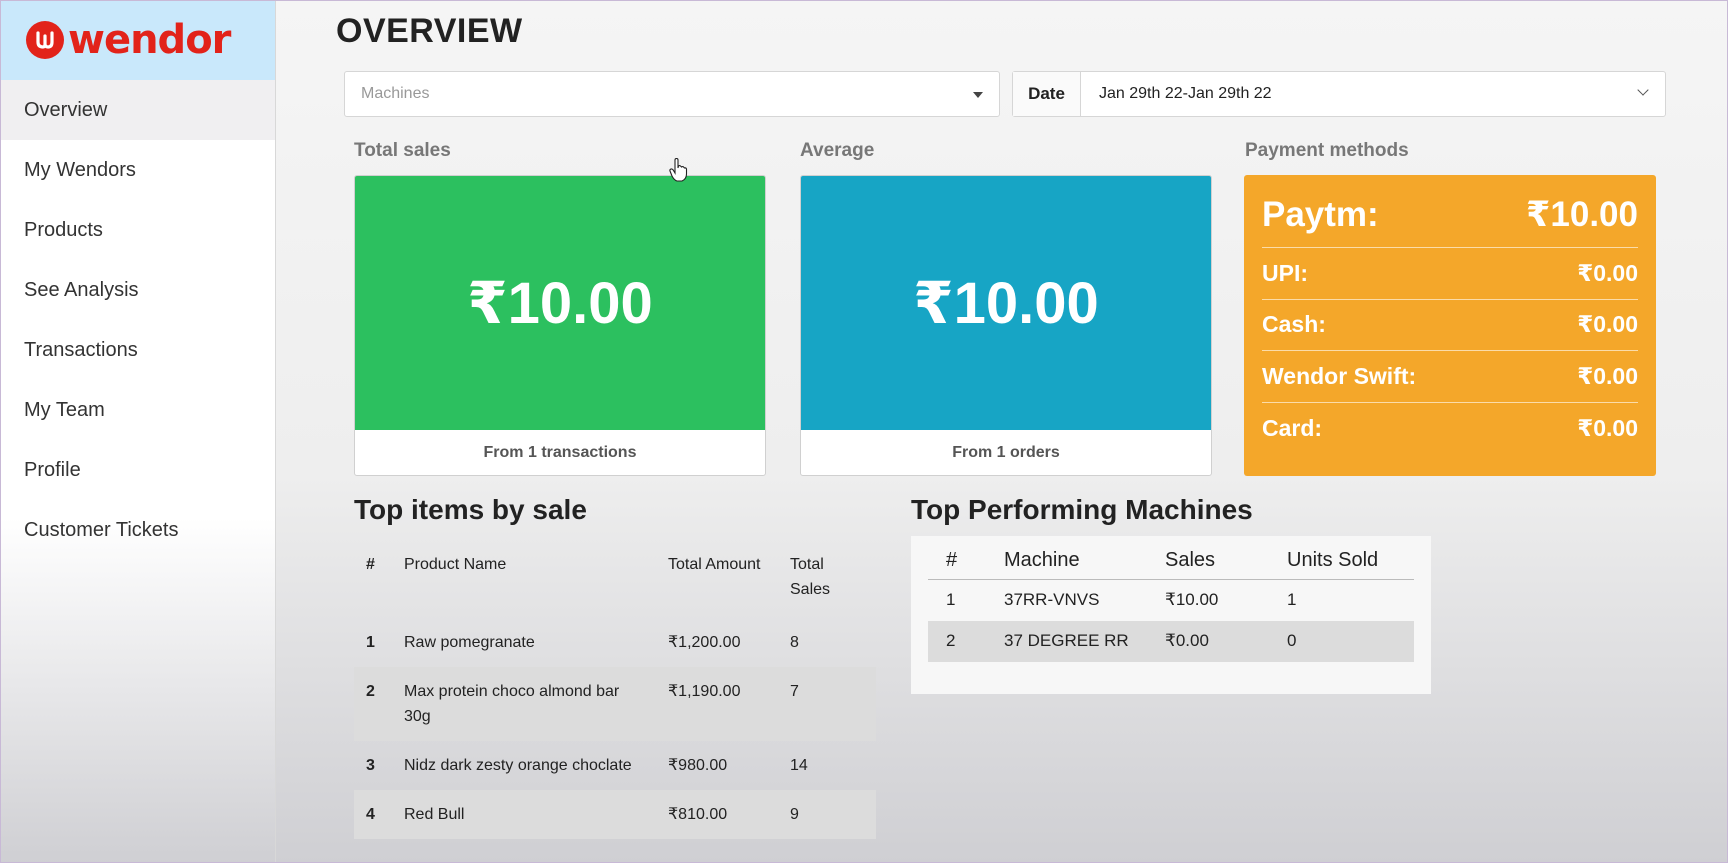  Describe the element at coordinates (137, 350) in the screenshot. I see `sidebar-item-transactions: Transactions` at that location.